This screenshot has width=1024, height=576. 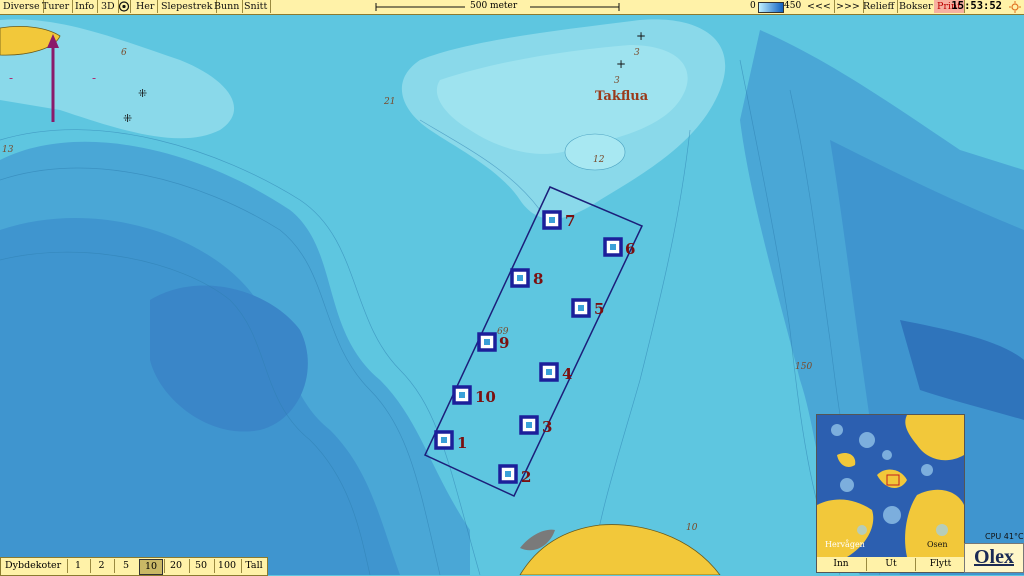 I want to click on waypoint: 10, so click(x=474, y=395).